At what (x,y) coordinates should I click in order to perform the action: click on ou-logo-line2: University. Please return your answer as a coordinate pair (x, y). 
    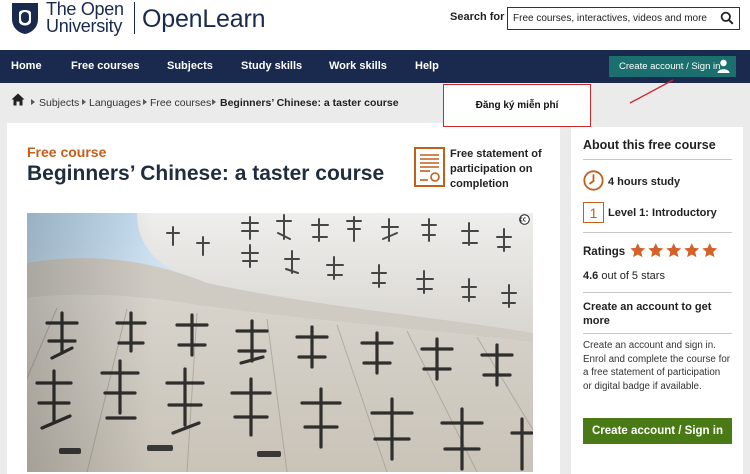
    Looking at the image, I should click on (84, 26).